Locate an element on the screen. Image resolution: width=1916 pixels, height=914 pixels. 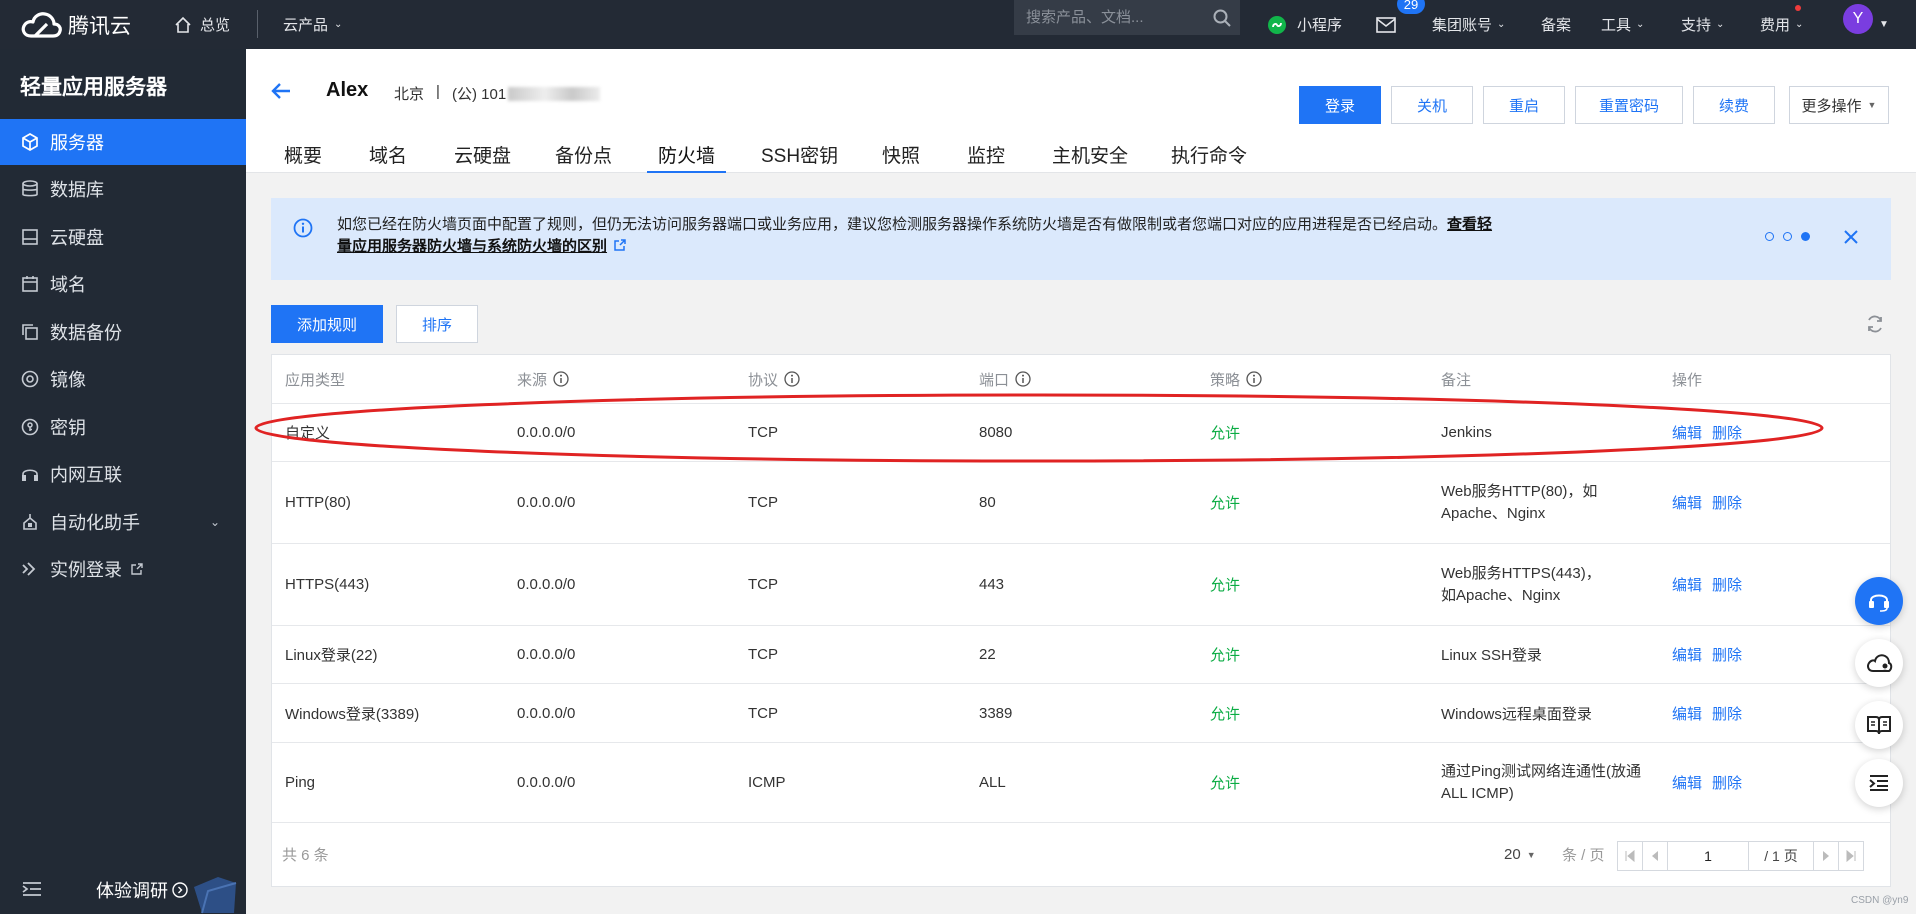
login-button: 登录 is located at coordinates (1340, 105).